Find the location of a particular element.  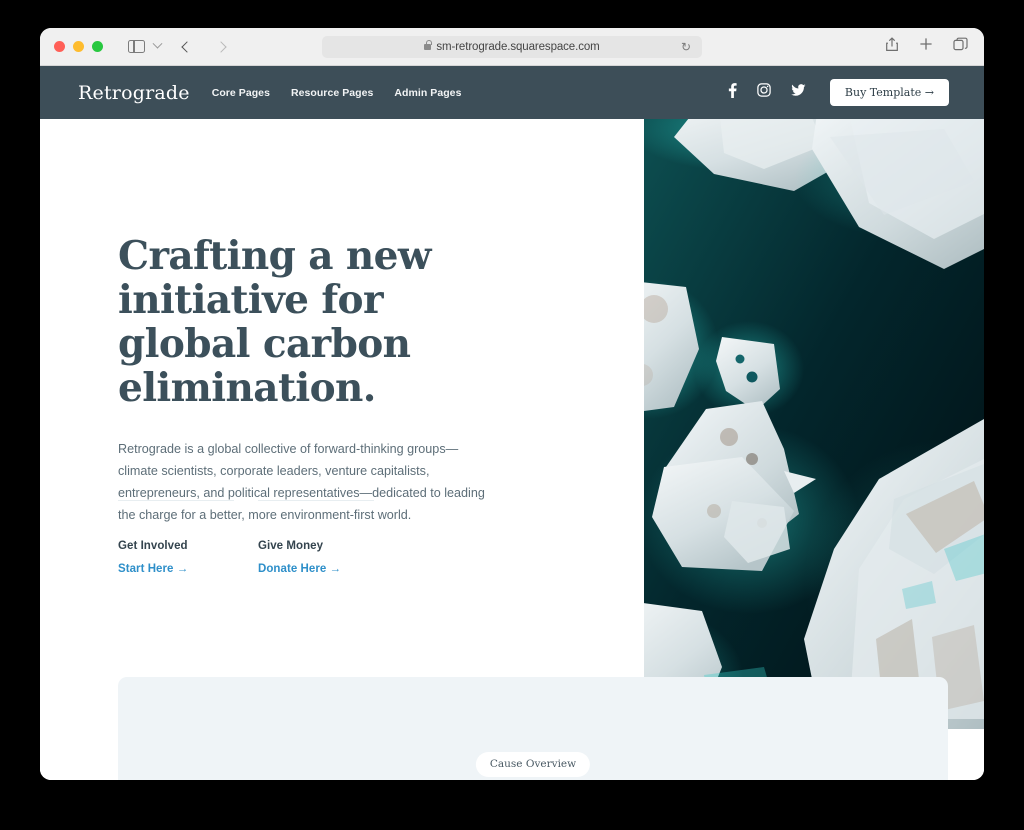

back-arrow-icon is located at coordinates (187, 46).